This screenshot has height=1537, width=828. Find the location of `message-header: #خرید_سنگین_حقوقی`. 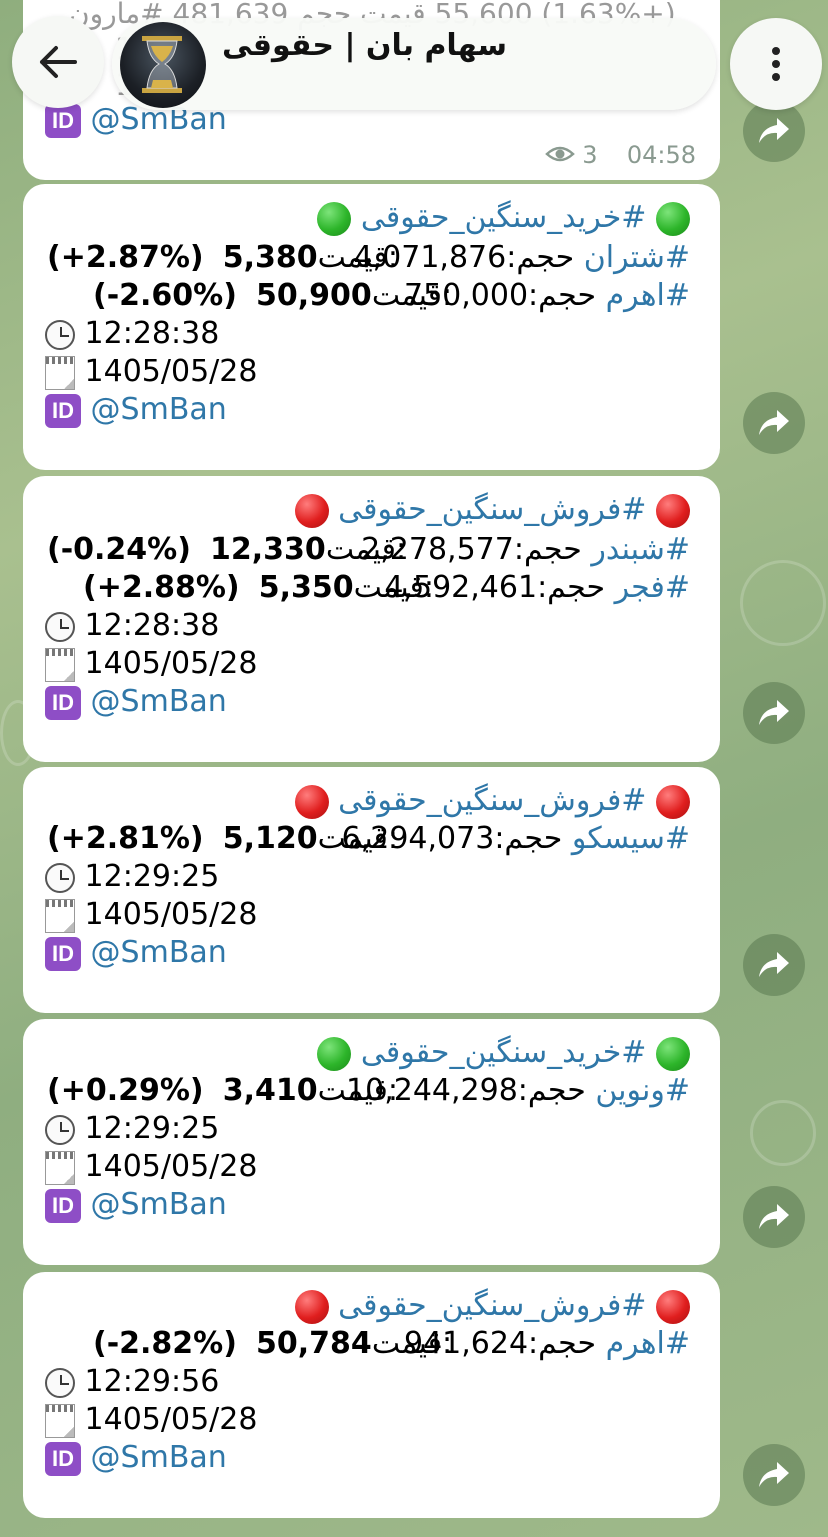

message-header: #خرید_سنگین_حقوقی is located at coordinates (503, 1053).